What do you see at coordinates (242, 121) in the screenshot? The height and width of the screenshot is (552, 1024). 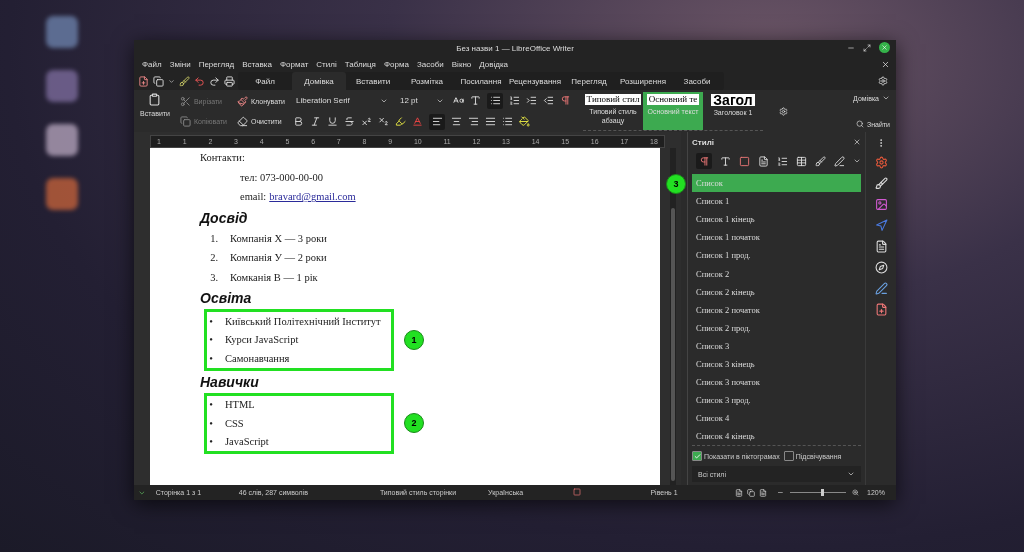 I see `eraser-icon` at bounding box center [242, 121].